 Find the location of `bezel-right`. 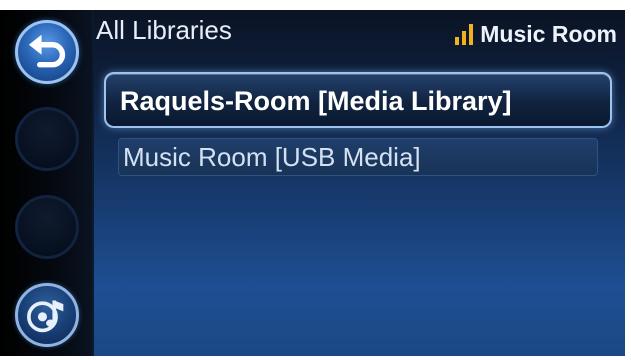

bezel-right is located at coordinates (628, 180).